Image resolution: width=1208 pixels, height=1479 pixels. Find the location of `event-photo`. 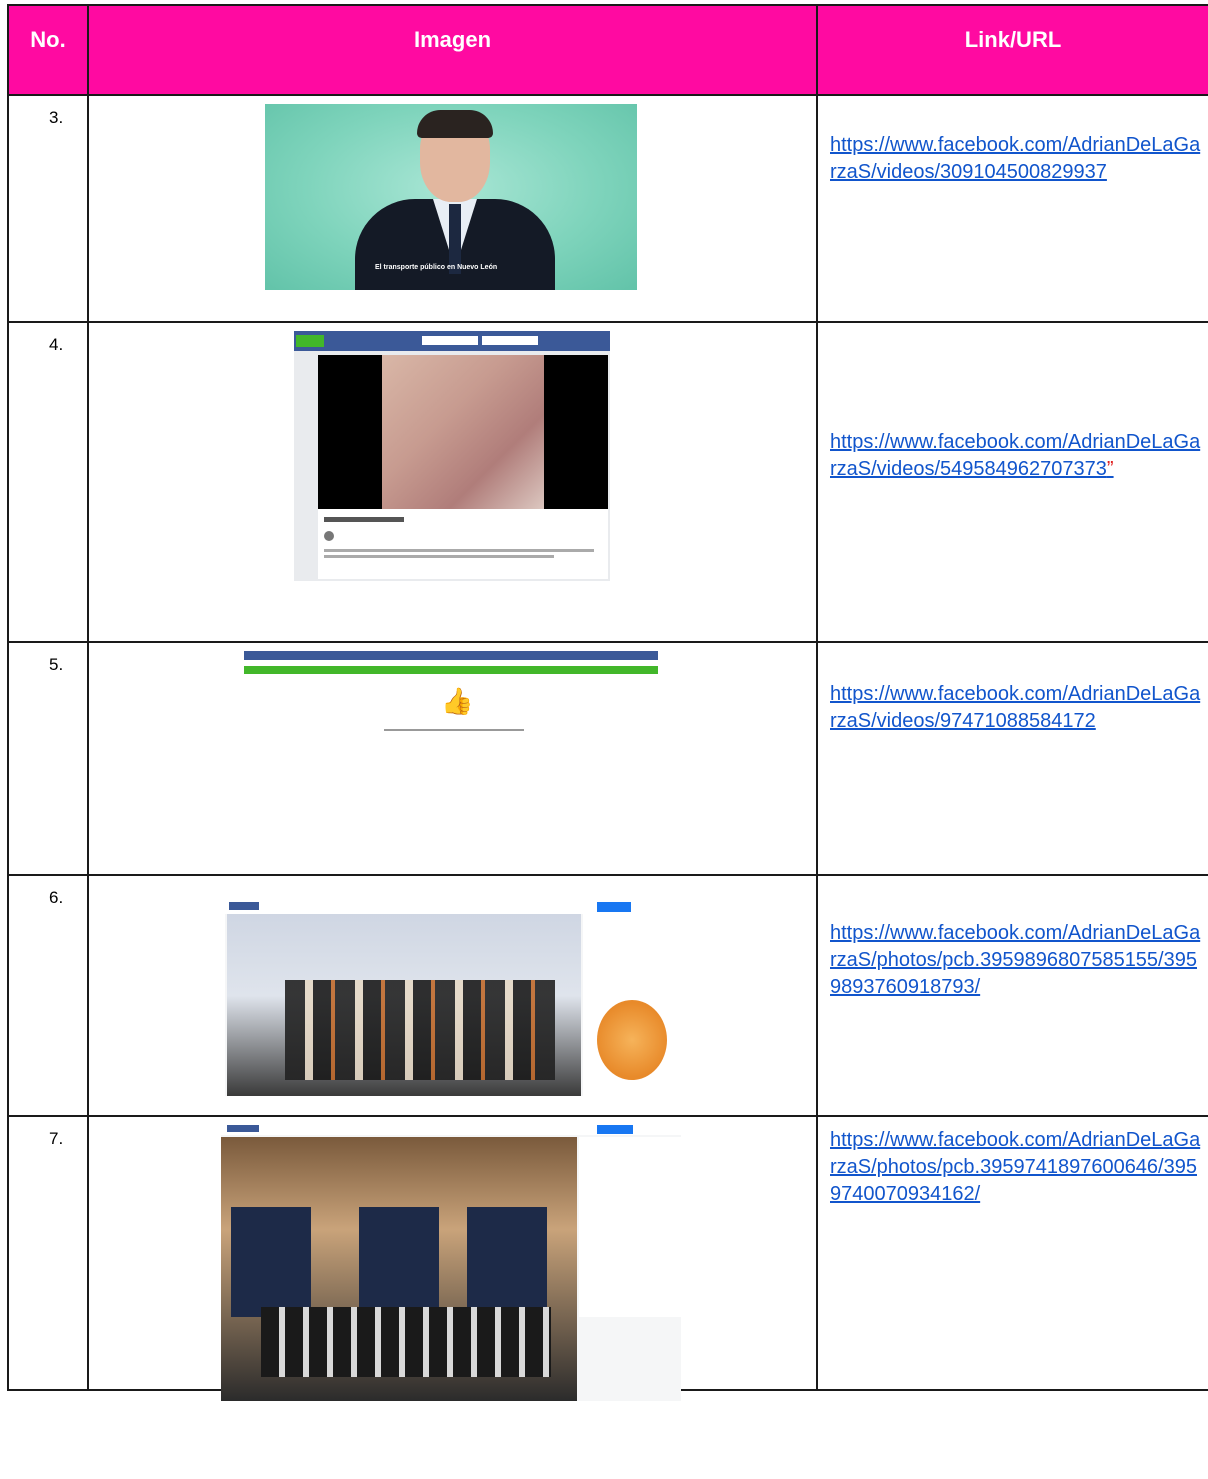

event-photo is located at coordinates (399, 1269).